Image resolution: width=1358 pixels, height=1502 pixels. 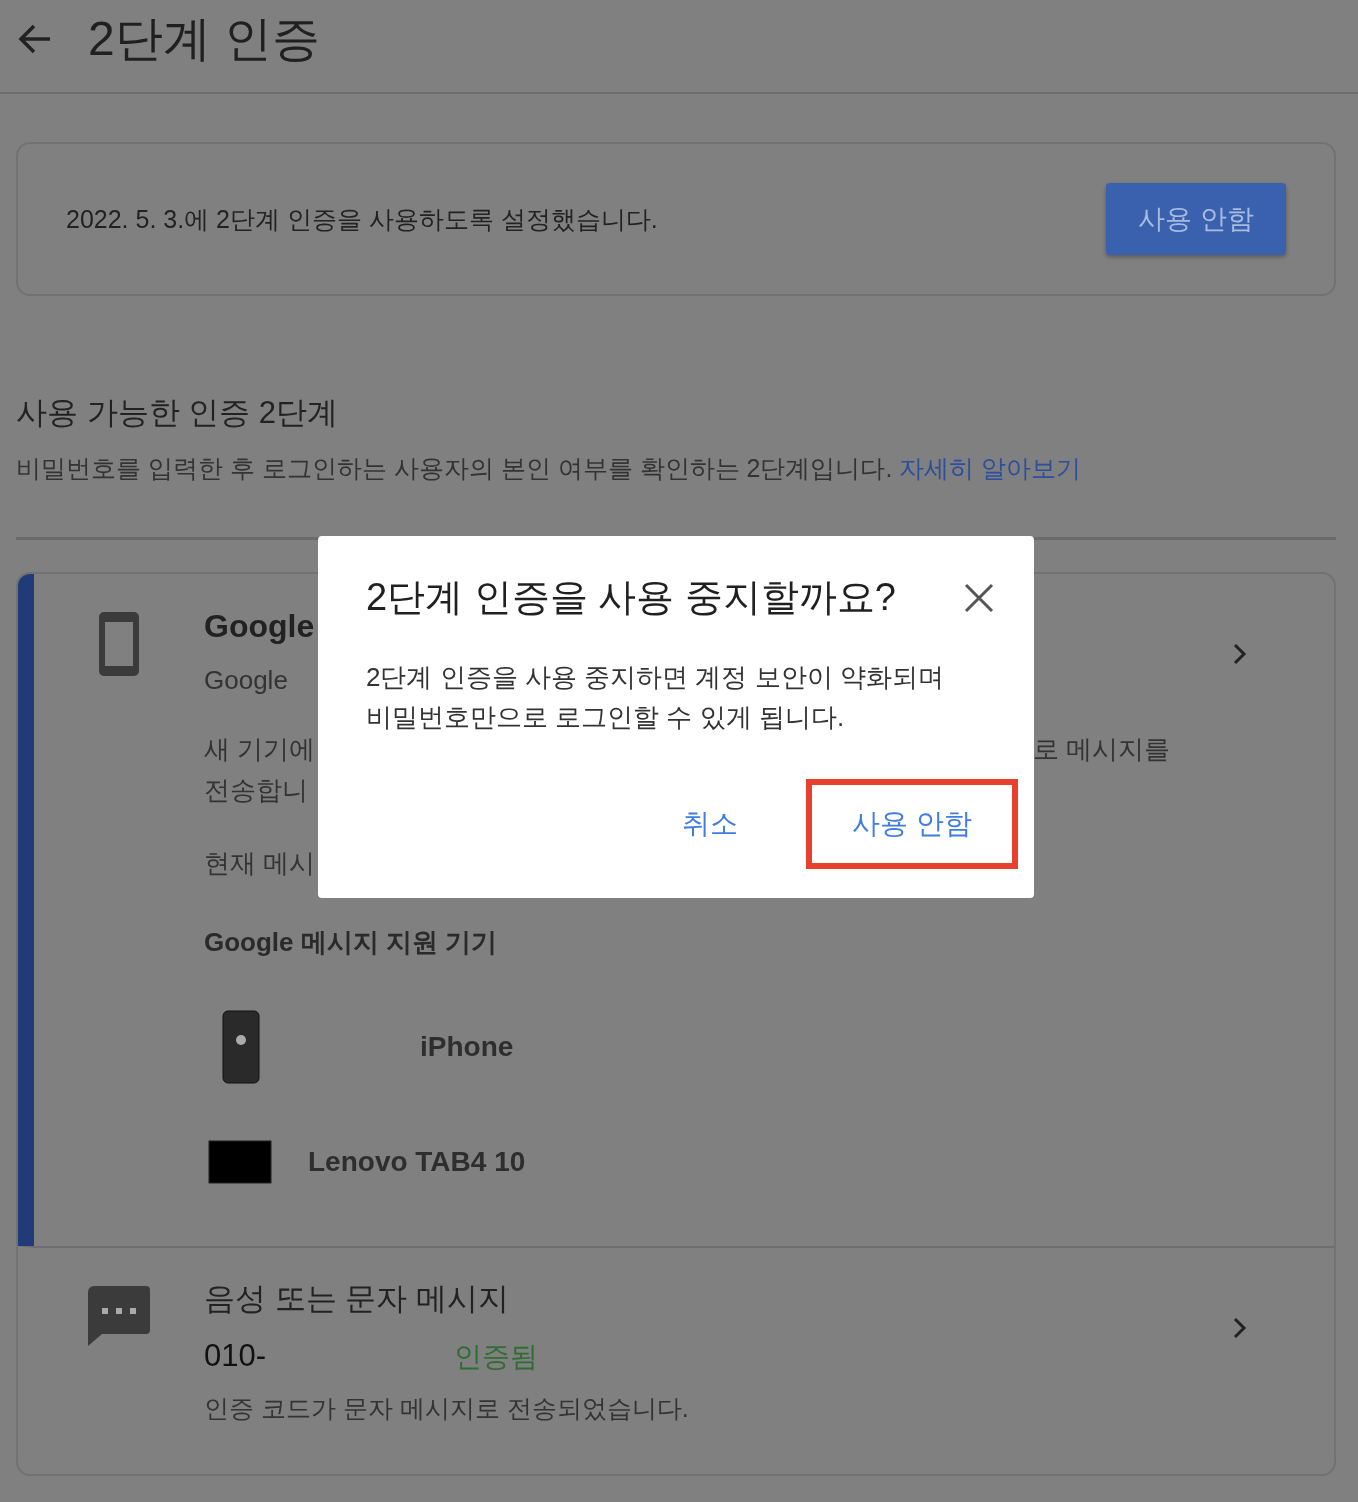 What do you see at coordinates (362, 219) in the screenshot?
I see `status-text: 2022. 5. 3.에 2단계 인증을 사용하도록 설정했습니다.` at bounding box center [362, 219].